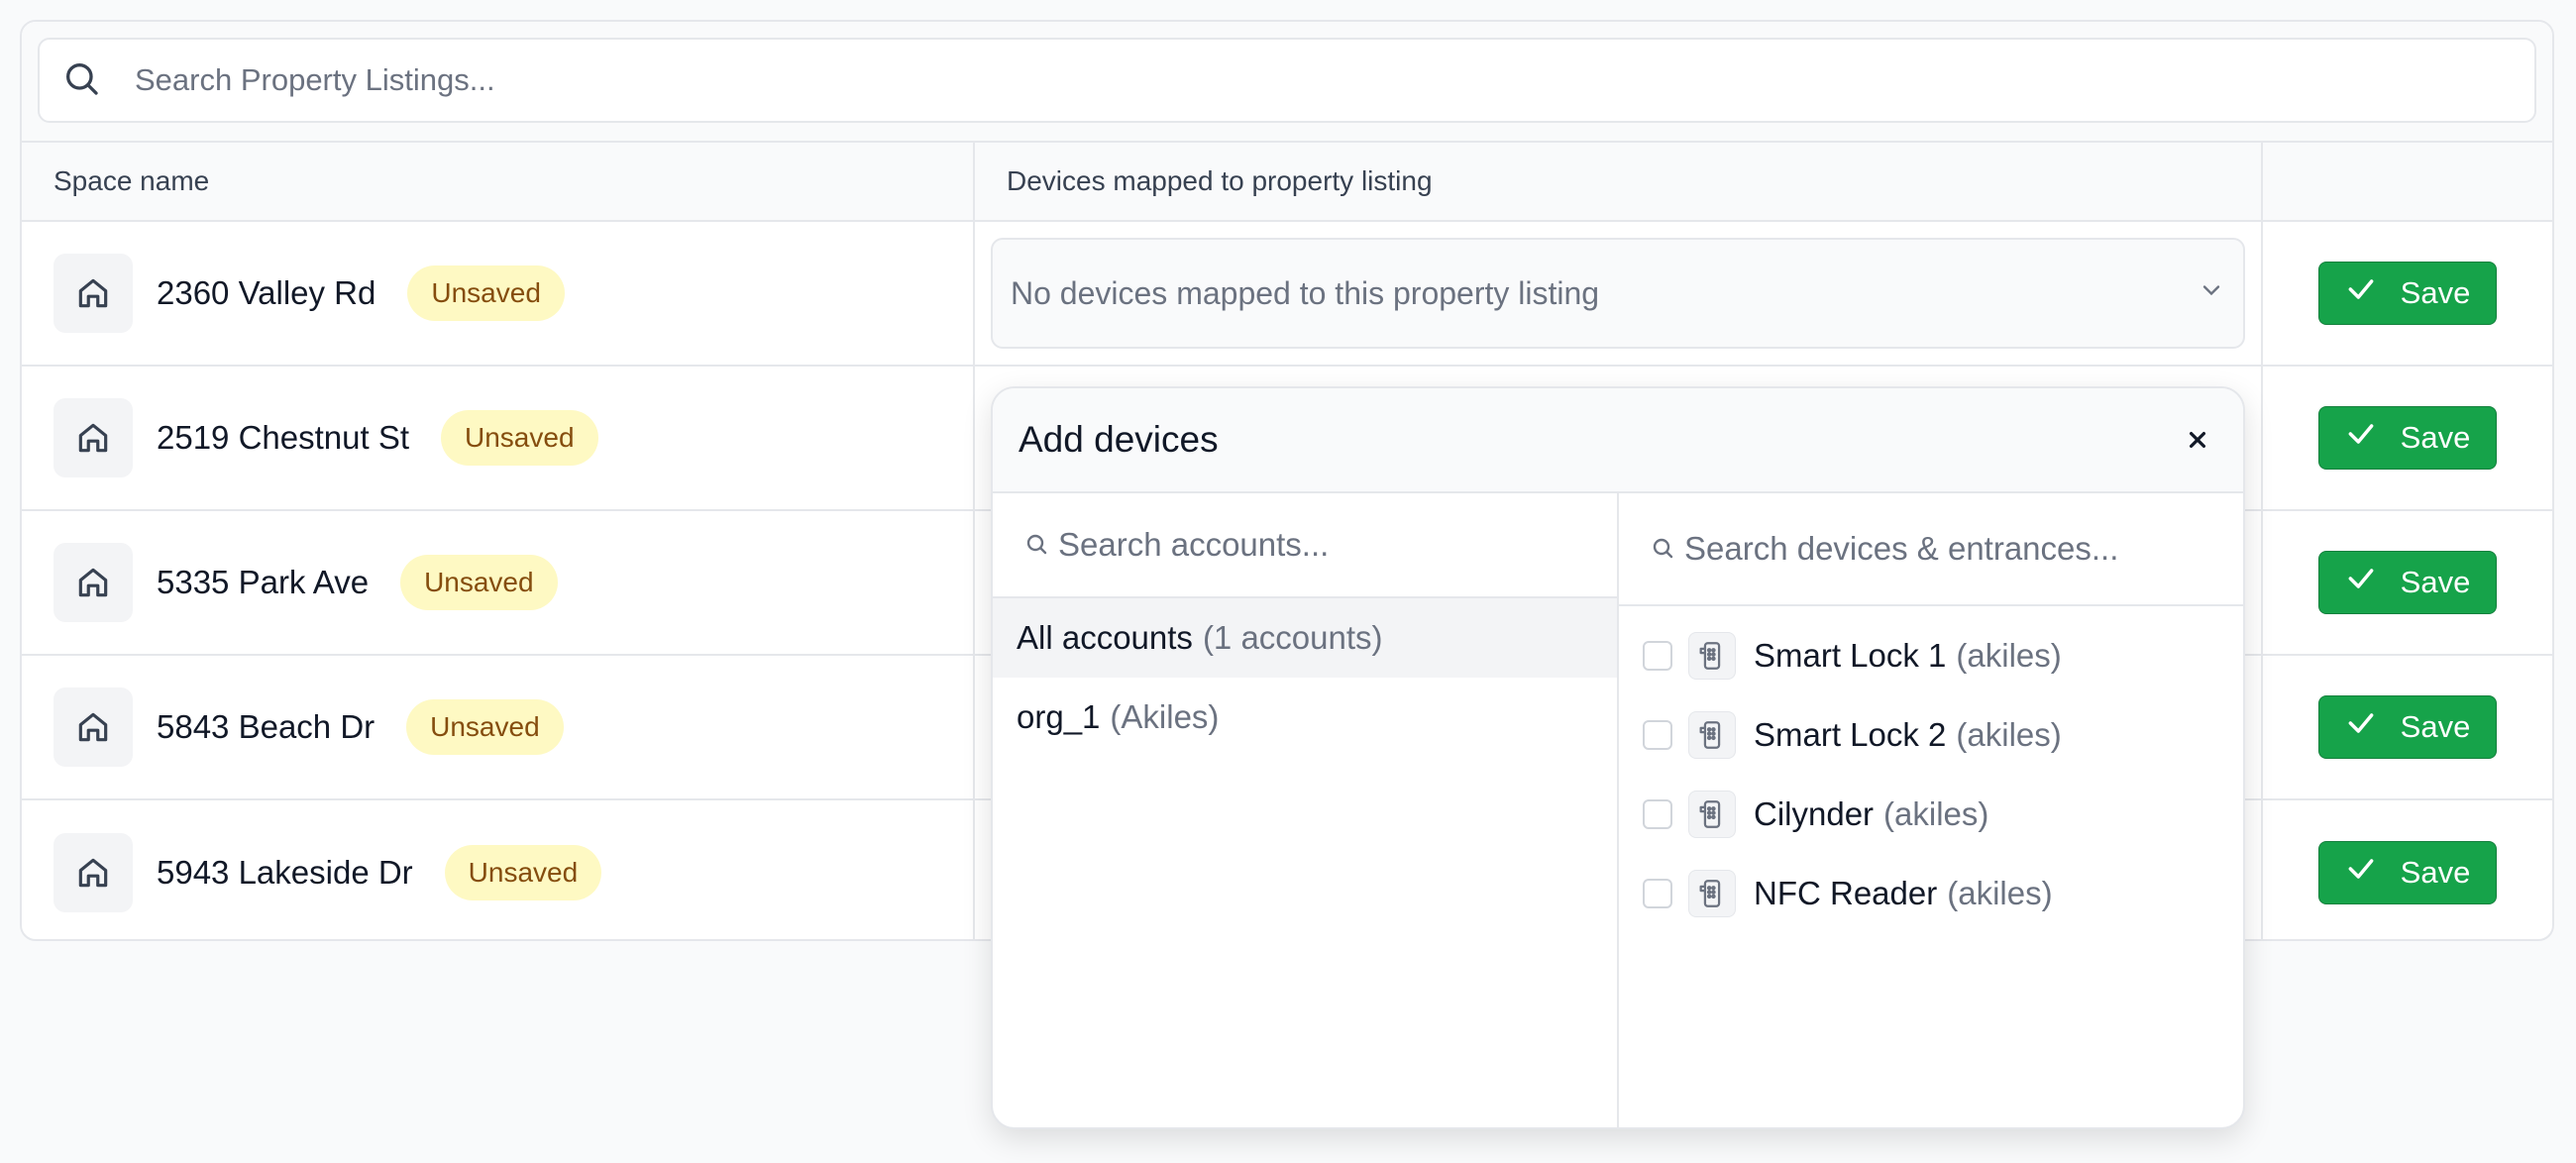 Image resolution: width=2576 pixels, height=1163 pixels. I want to click on space-name: 2519 Chestnut St, so click(283, 437).